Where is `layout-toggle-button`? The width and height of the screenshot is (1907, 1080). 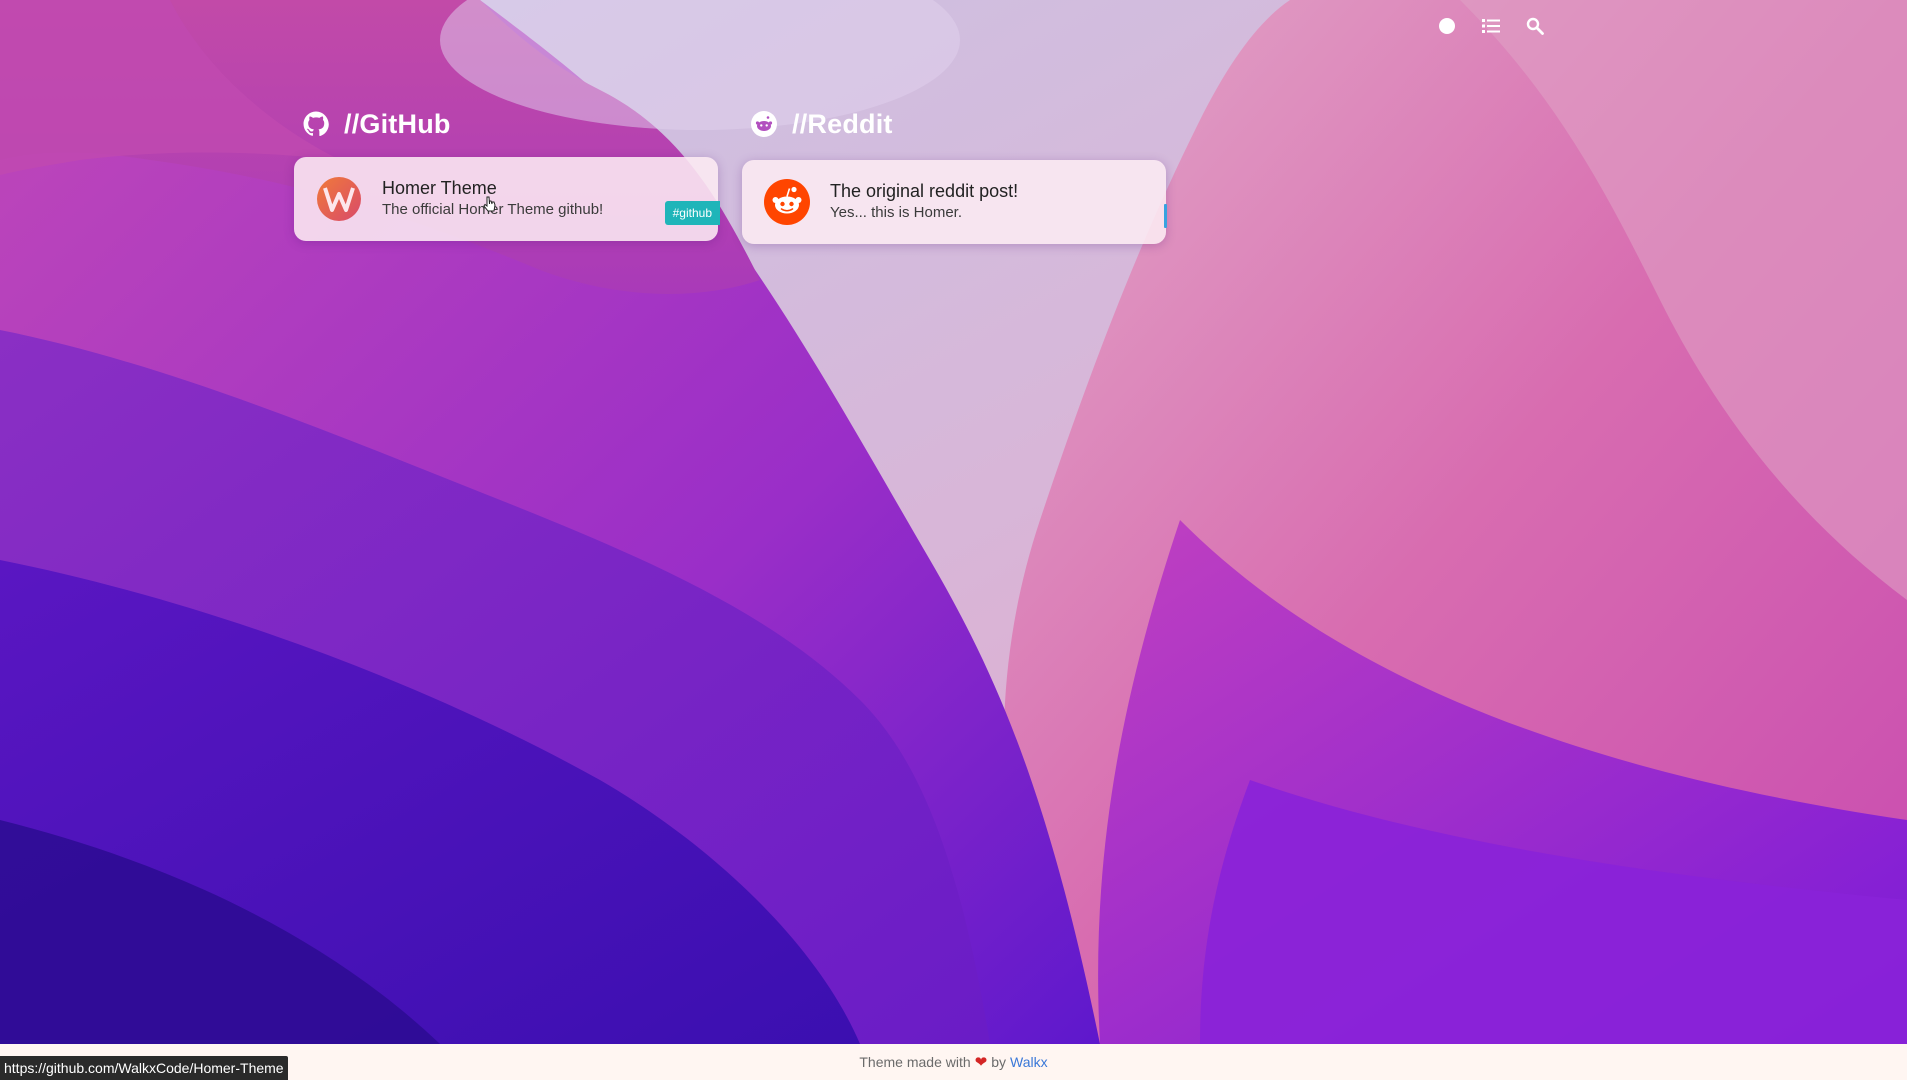 layout-toggle-button is located at coordinates (1491, 26).